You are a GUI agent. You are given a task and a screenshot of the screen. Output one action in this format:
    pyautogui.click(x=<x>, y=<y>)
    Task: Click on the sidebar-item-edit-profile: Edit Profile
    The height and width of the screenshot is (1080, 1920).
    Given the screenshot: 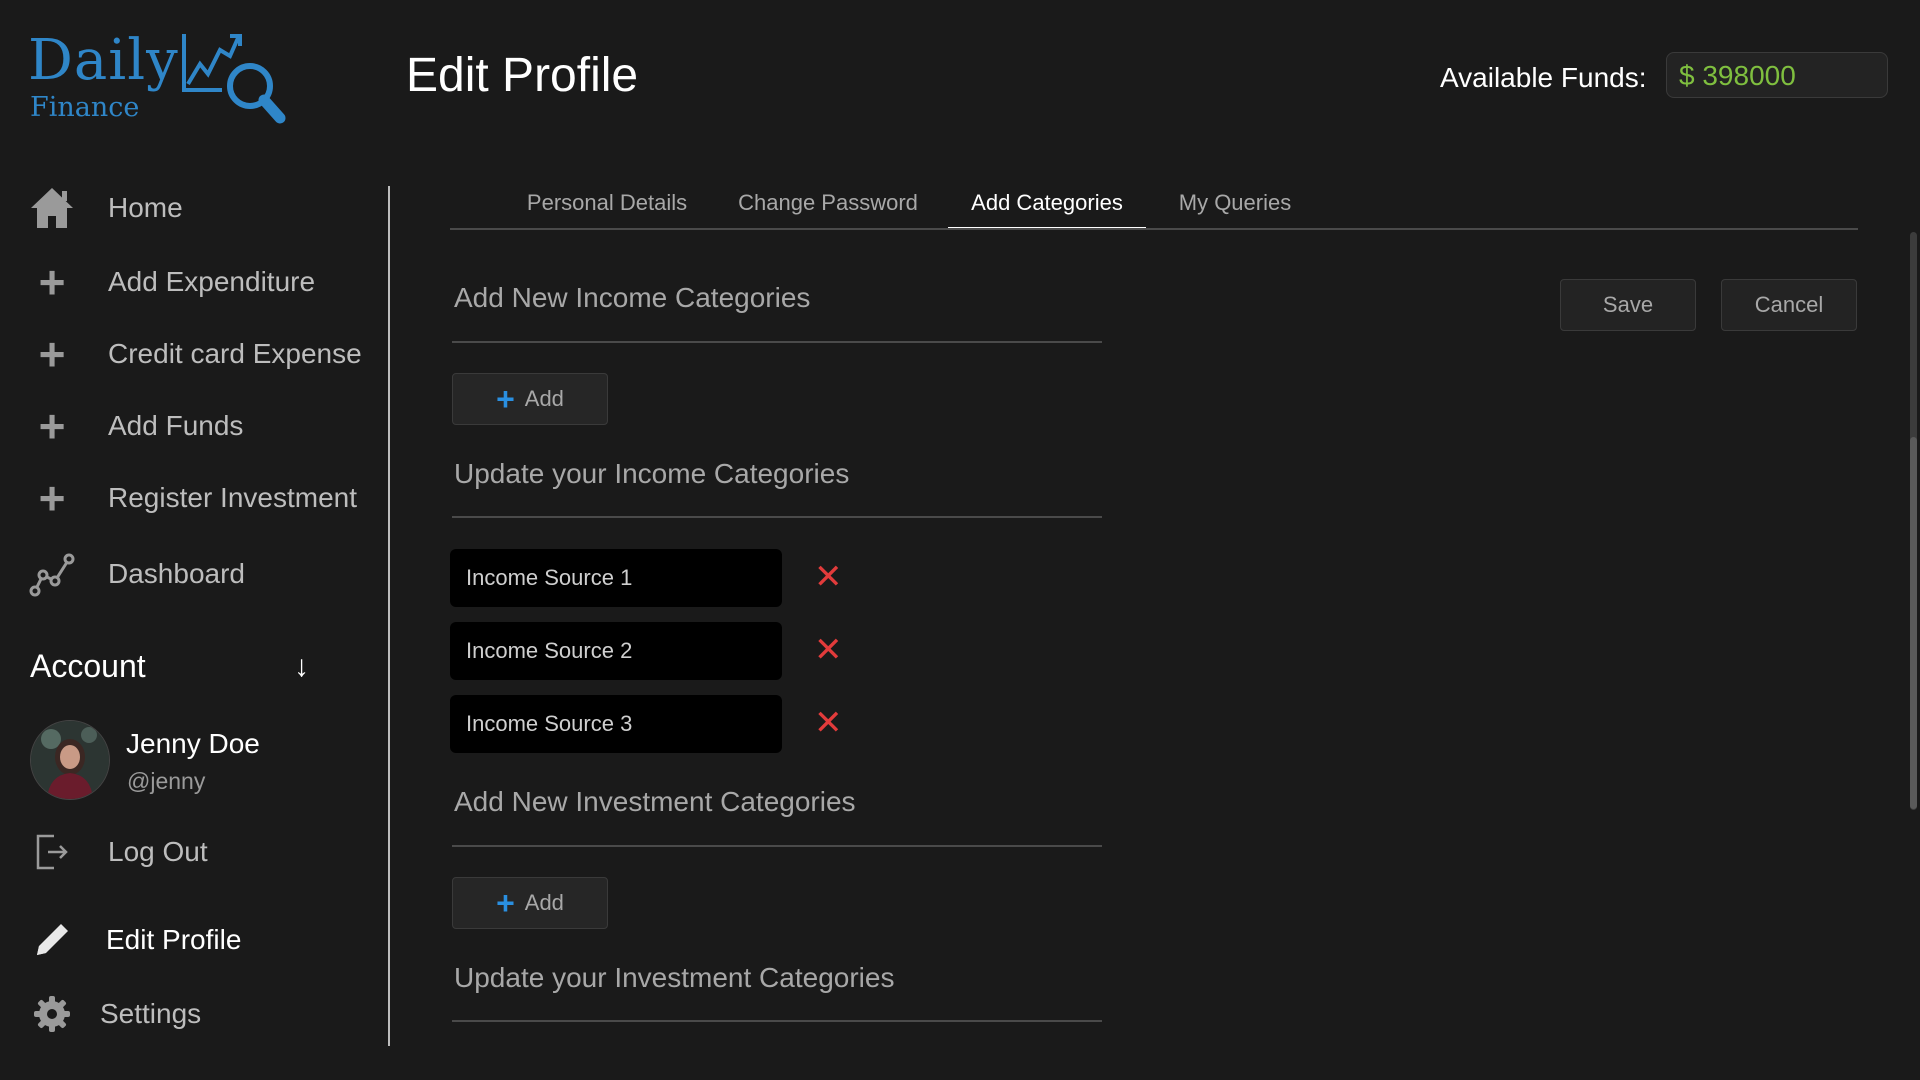 What is the action you would take?
    pyautogui.click(x=203, y=940)
    